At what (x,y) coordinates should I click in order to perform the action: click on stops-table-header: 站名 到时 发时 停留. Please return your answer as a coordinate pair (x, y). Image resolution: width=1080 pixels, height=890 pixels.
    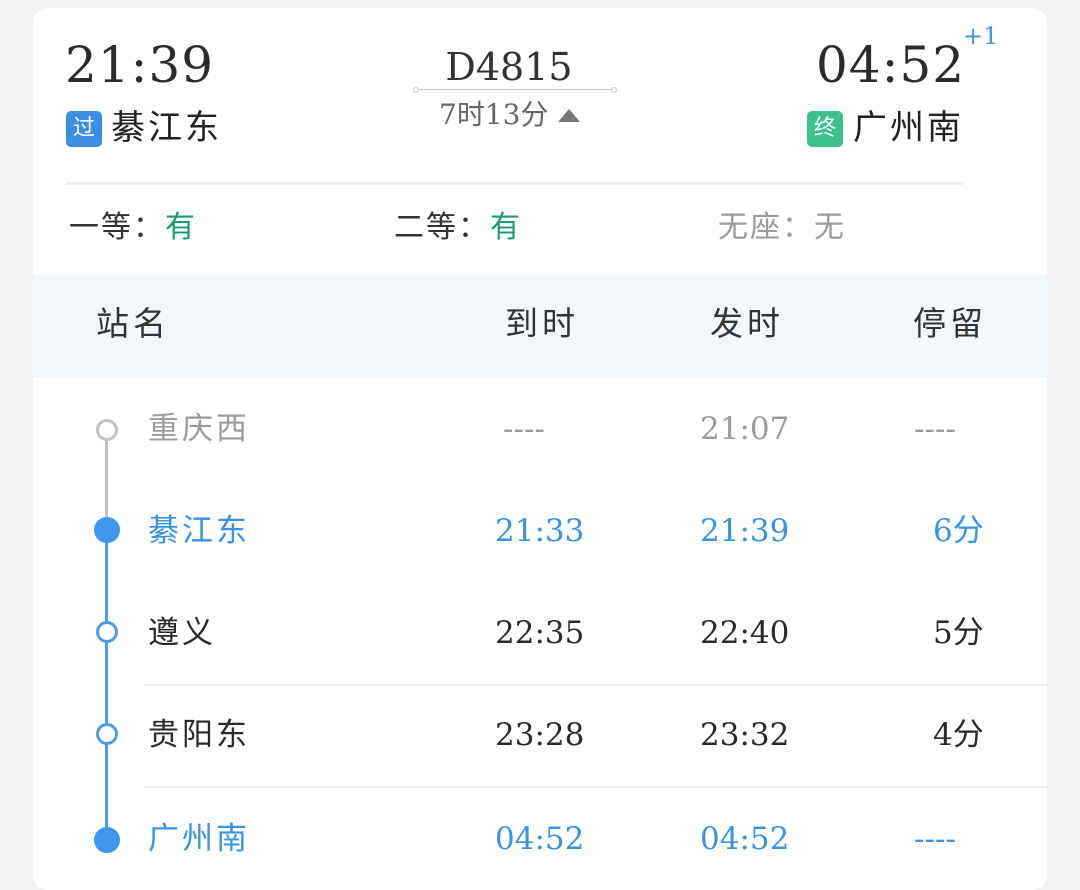
    Looking at the image, I should click on (540, 326).